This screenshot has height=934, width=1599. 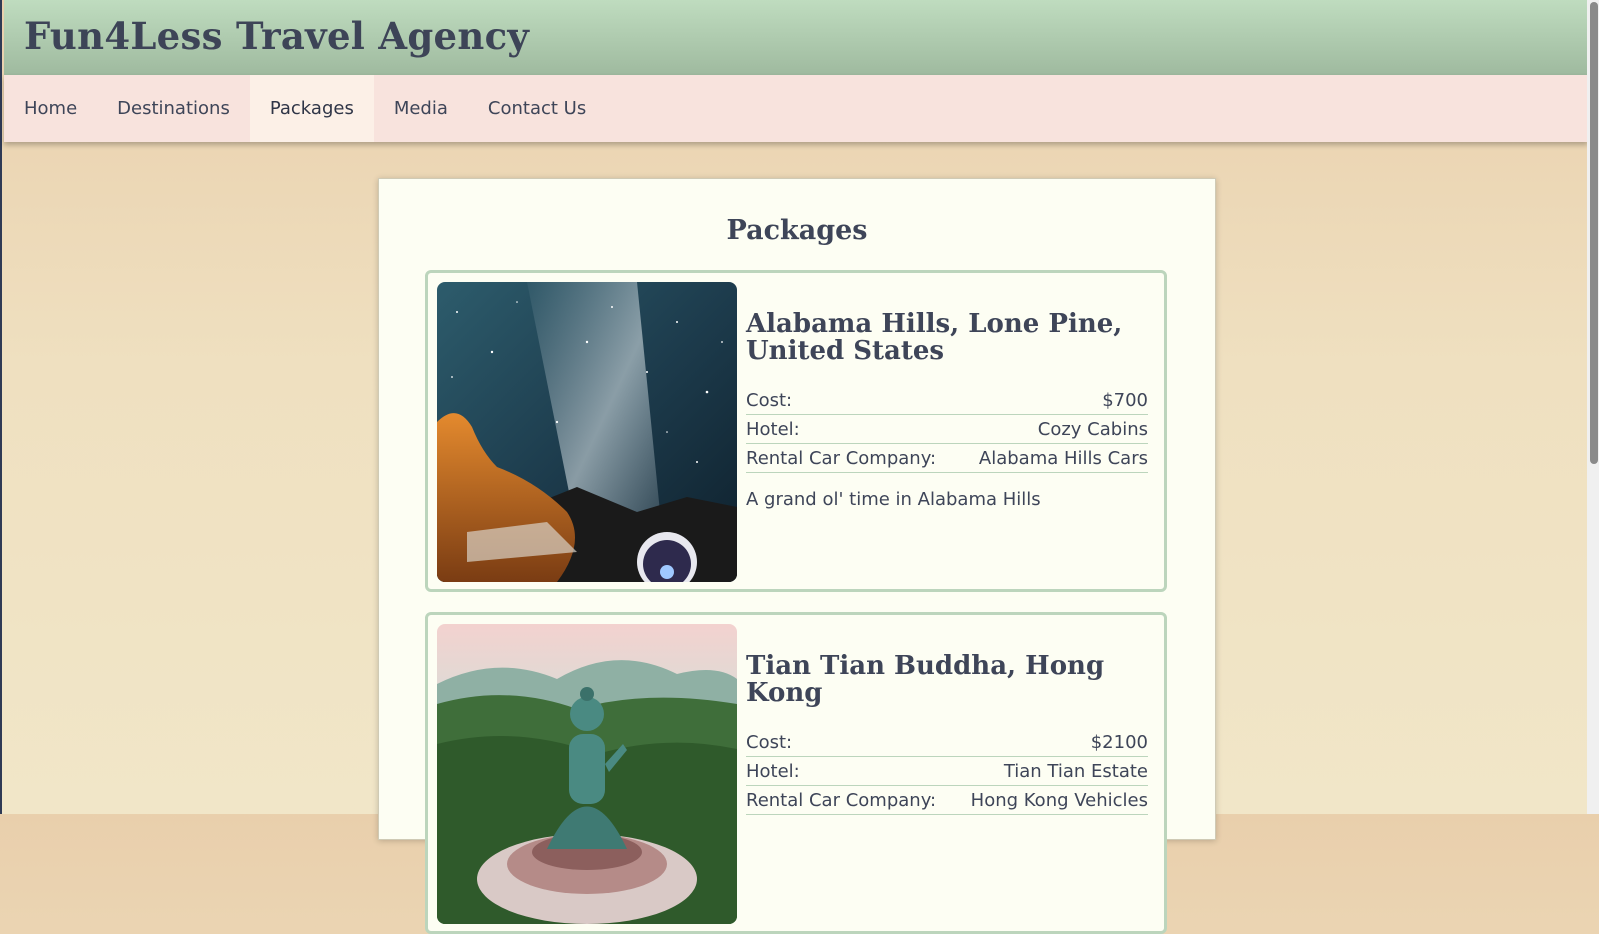 I want to click on nav-media: Media, so click(x=421, y=108).